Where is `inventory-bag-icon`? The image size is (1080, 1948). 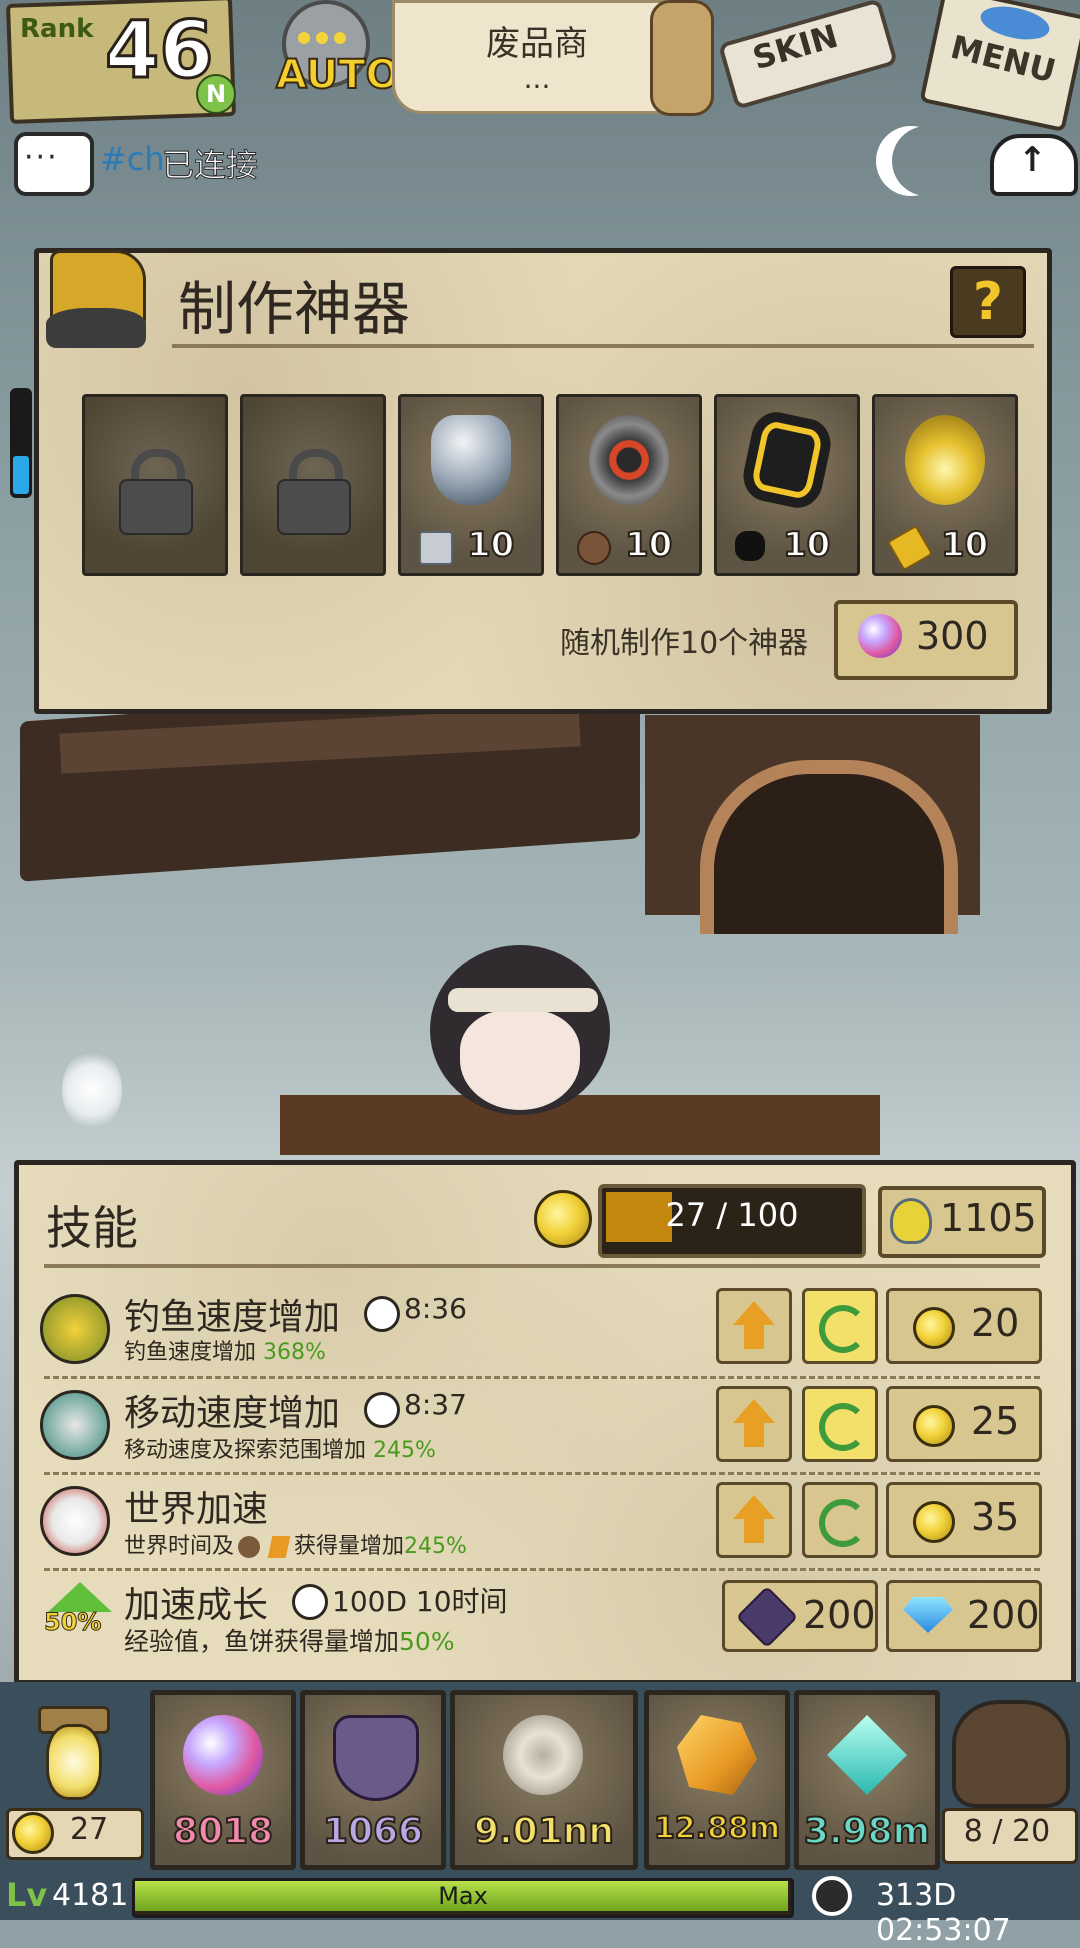 inventory-bag-icon is located at coordinates (1011, 1754).